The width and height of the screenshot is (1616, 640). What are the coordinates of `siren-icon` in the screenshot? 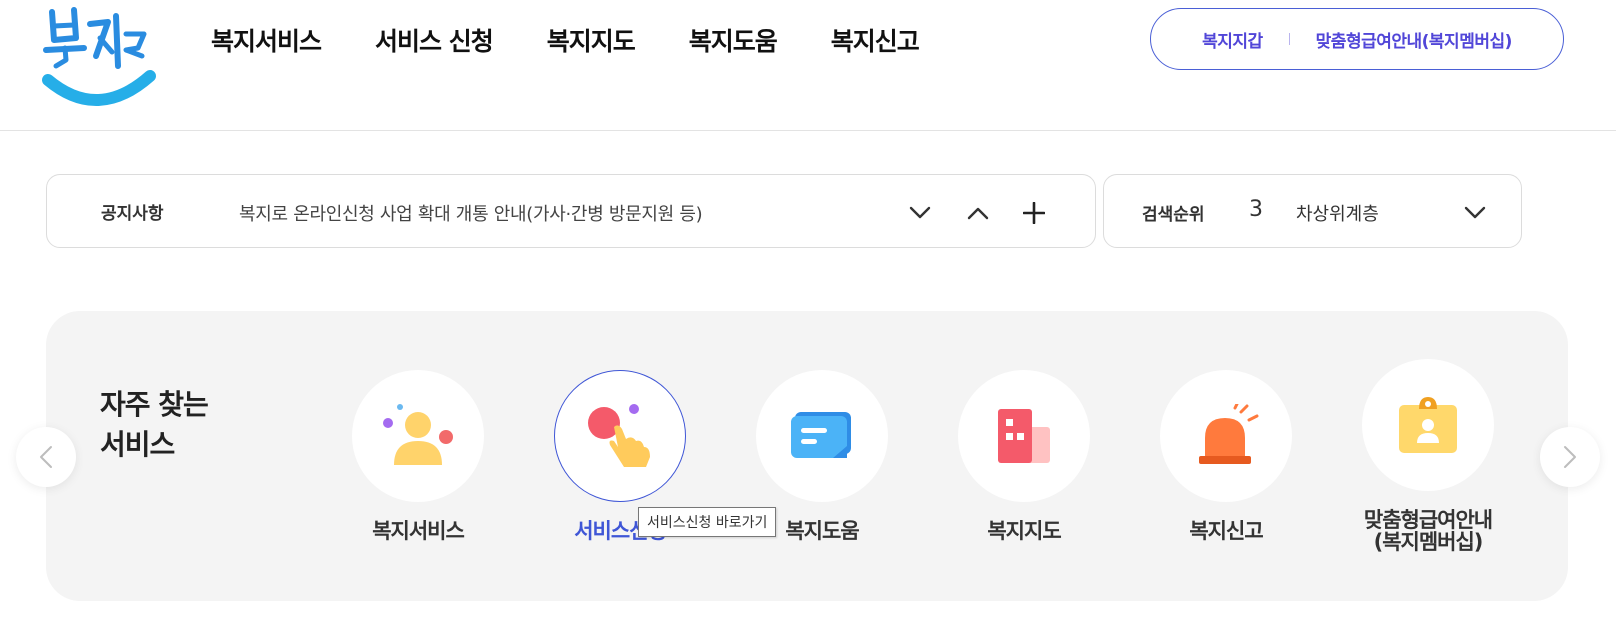 It's located at (1229, 434).